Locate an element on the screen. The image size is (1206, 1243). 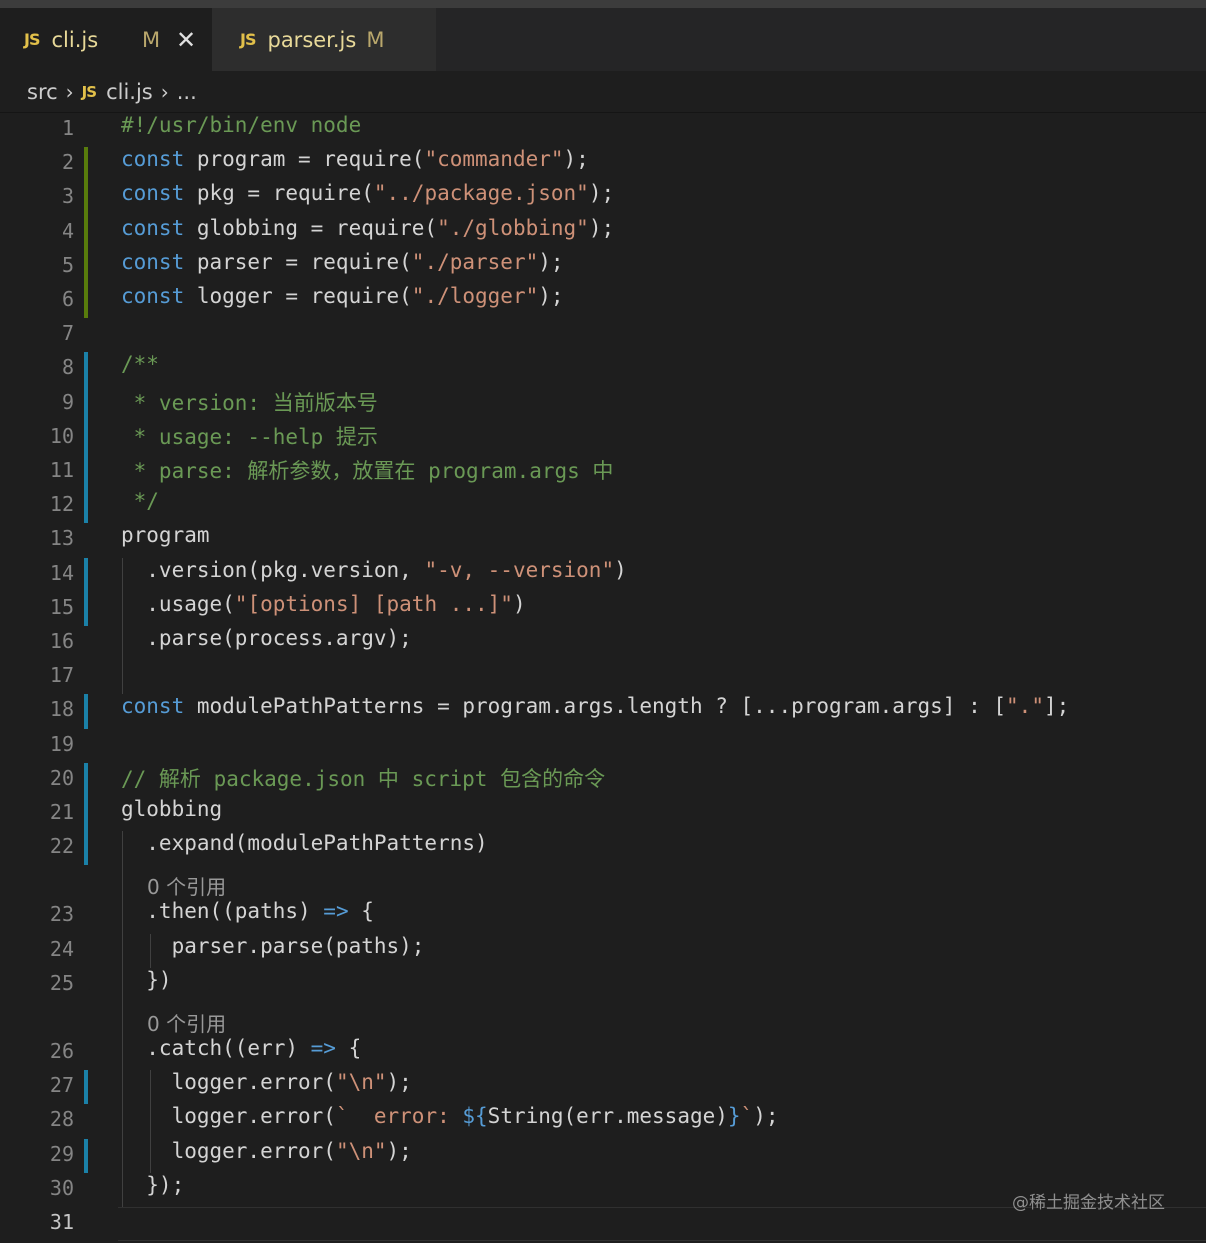
code-line: 22 .expand(modulePathPatterns) is located at coordinates (603, 848).